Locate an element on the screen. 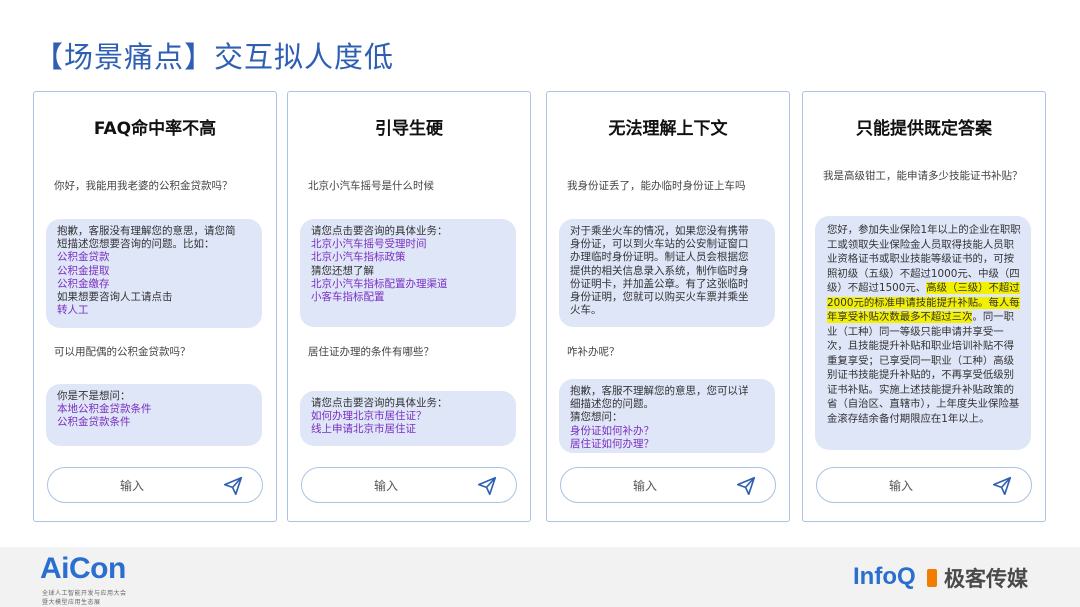 This screenshot has width=1080, height=607. reply-line: 猜您还想了解 is located at coordinates (342, 270).